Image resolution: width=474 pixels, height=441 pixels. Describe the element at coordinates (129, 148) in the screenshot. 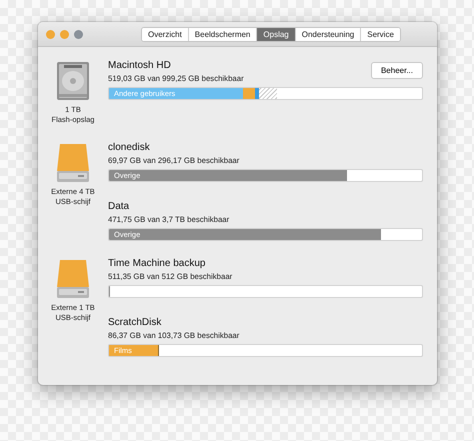

I see `volume-name: clonedisk` at that location.